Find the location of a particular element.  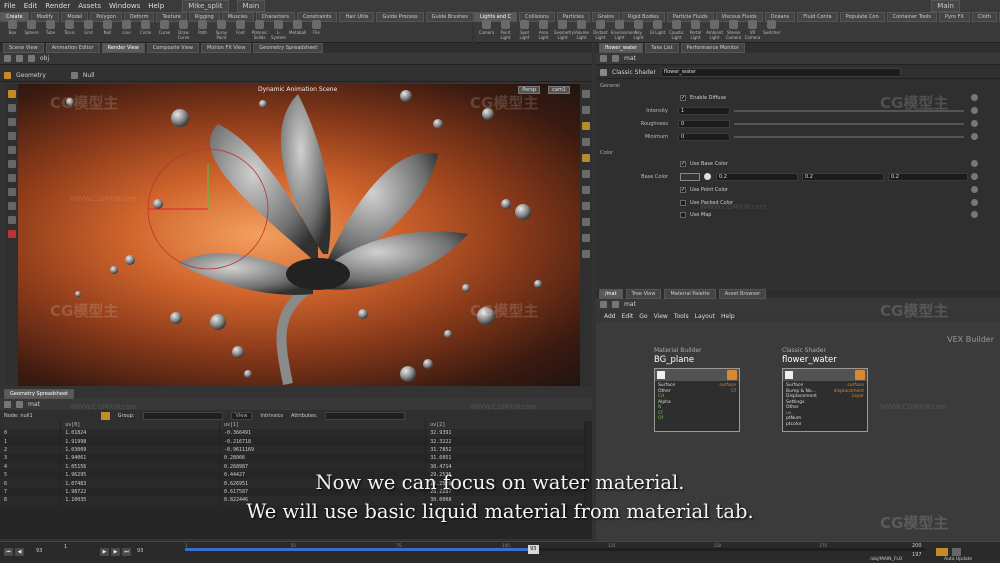

intensity-field: 1 is located at coordinates (704, 110).